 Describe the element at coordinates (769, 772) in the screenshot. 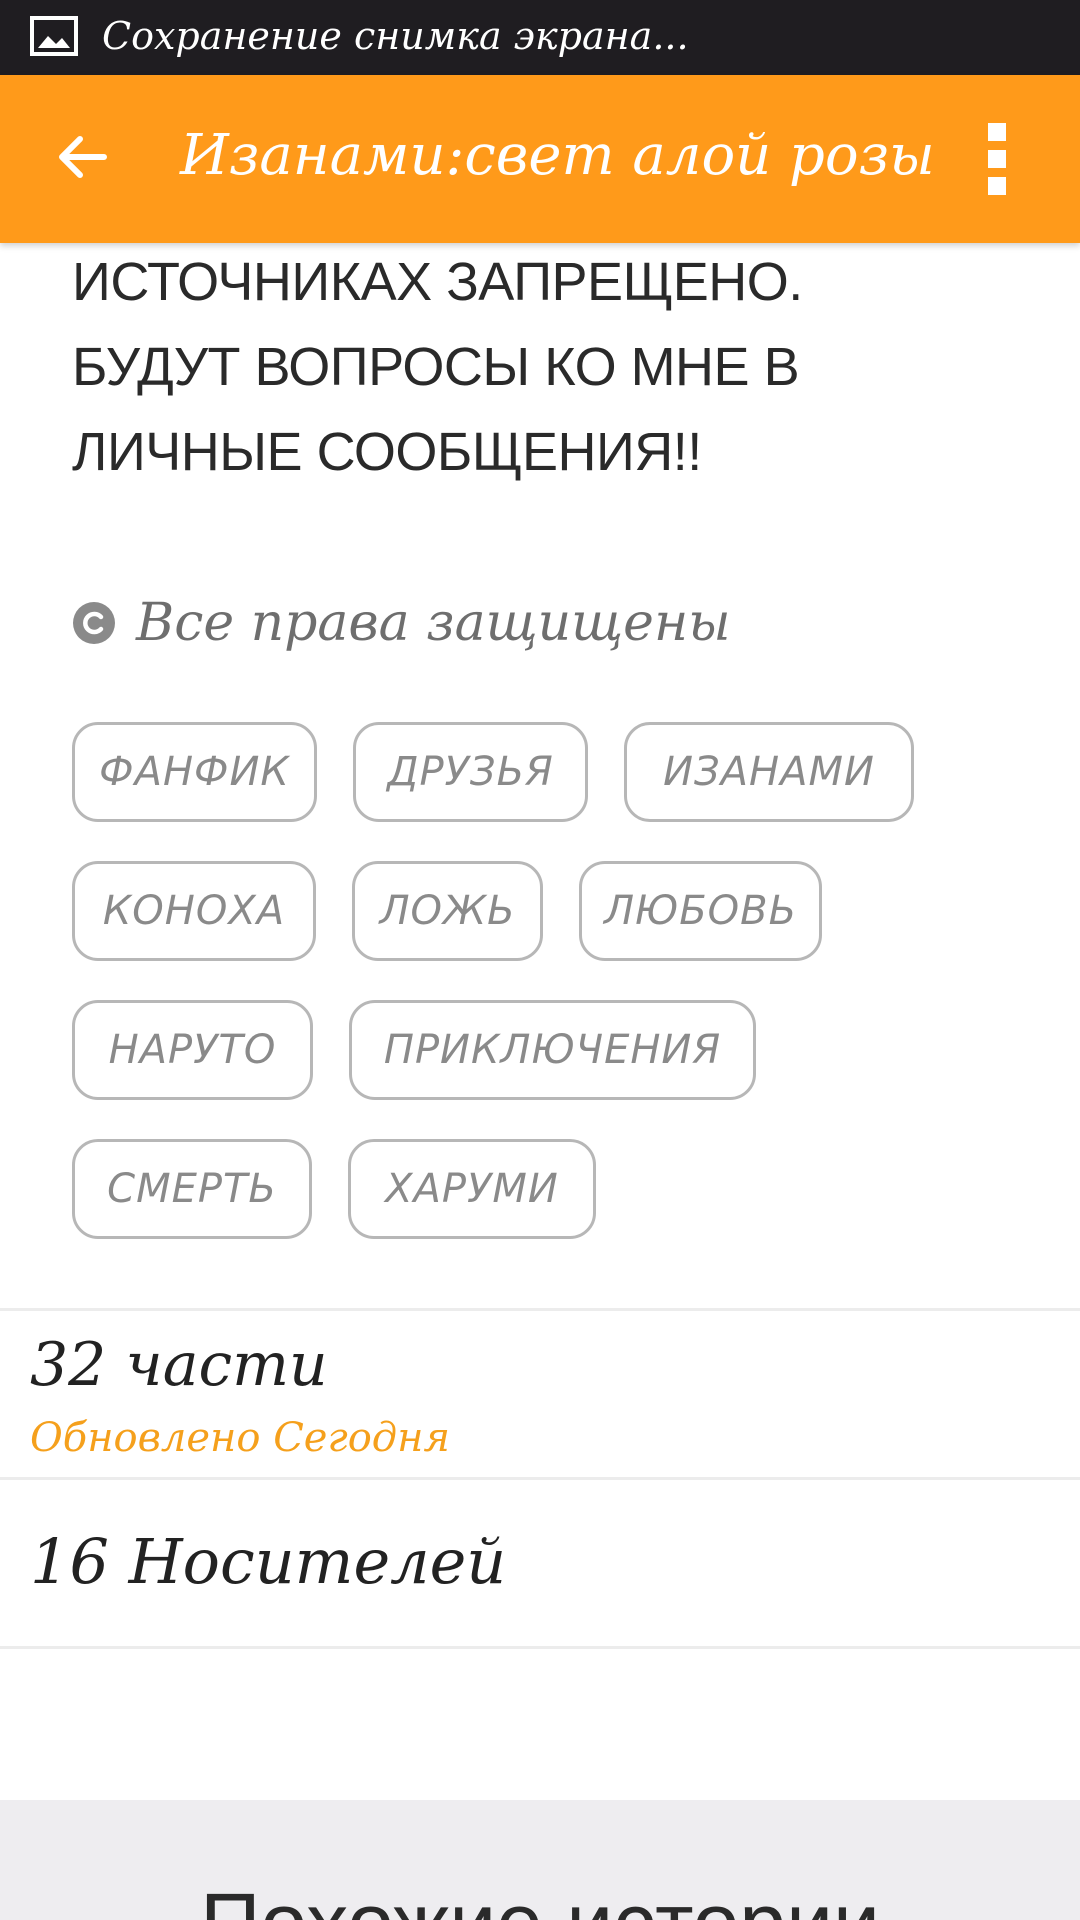

I see `tag-izanami: ИЗАНАМИ` at that location.